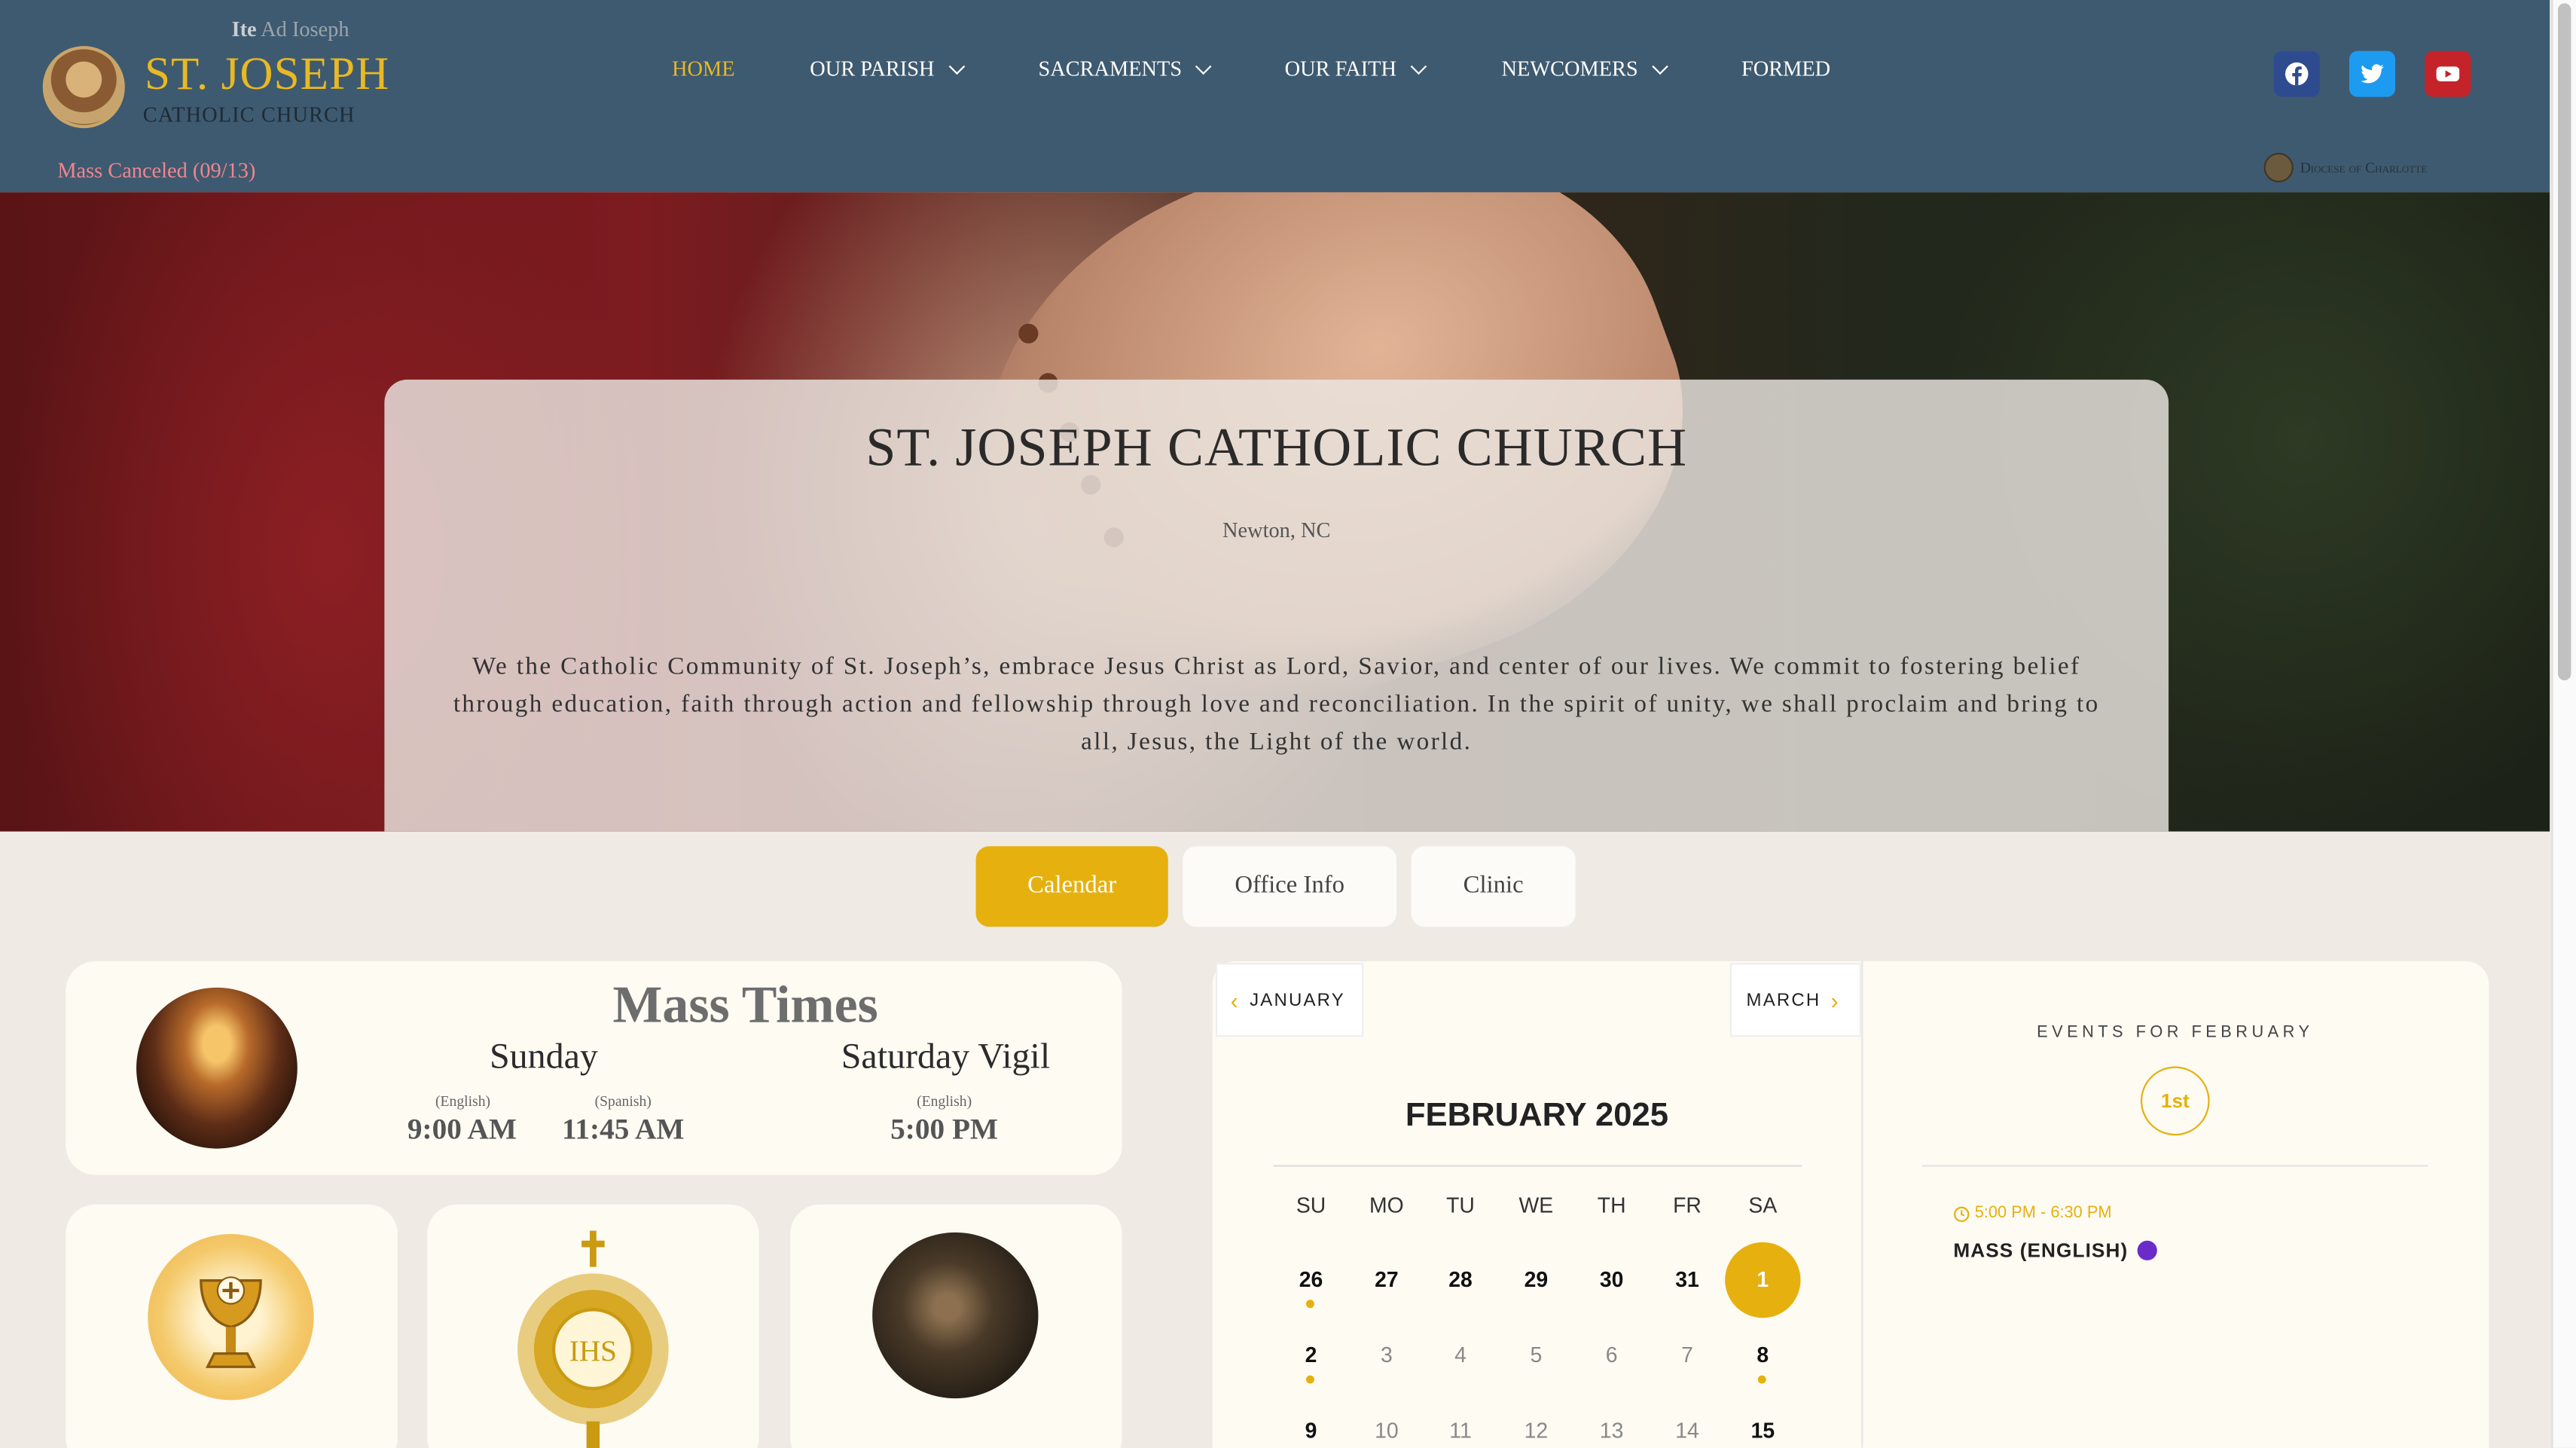  I want to click on confession-card, so click(956, 1326).